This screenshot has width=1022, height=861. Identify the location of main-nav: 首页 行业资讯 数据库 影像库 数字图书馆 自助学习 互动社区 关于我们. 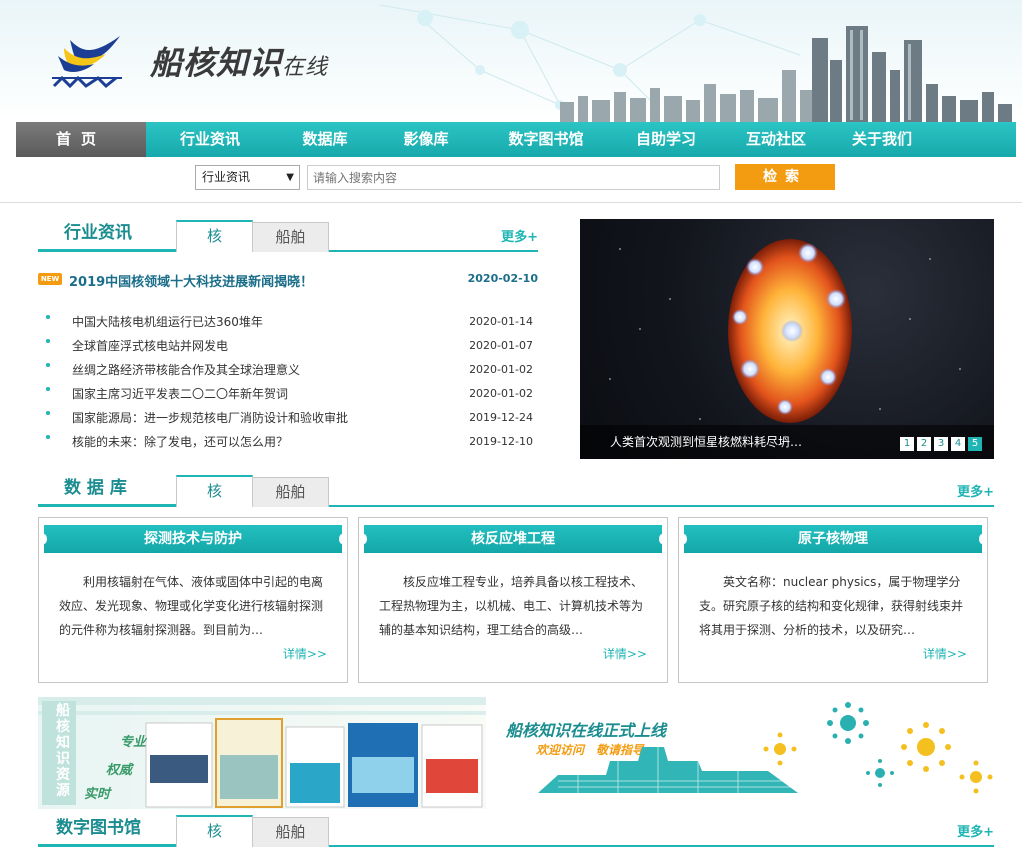
(516, 139).